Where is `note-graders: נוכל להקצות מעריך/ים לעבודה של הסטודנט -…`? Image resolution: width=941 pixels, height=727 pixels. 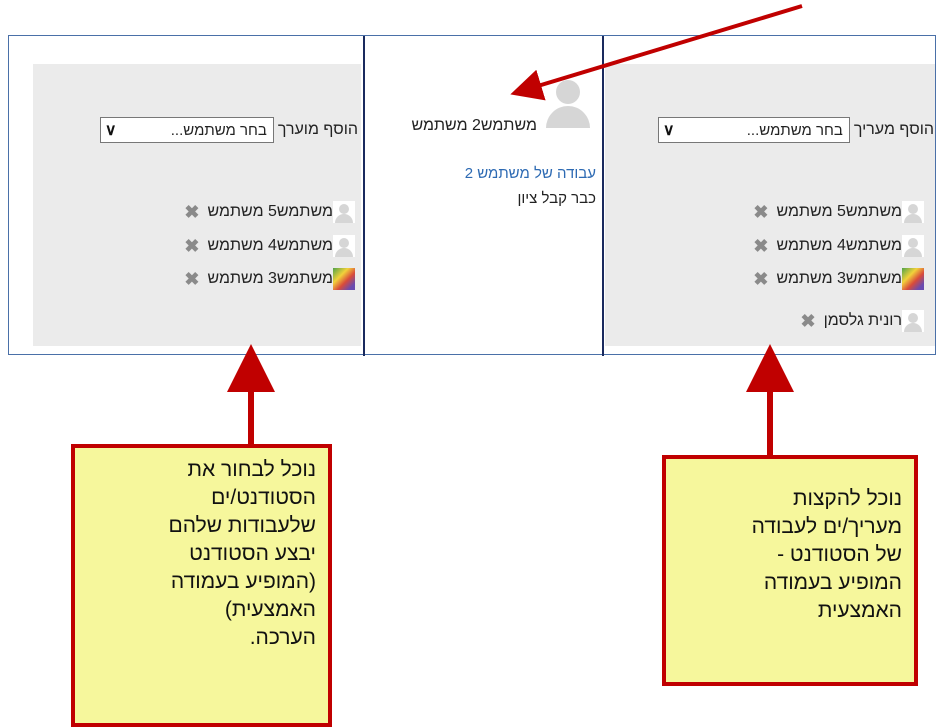 note-graders: נוכל להקצות מעריך/ים לעבודה של הסטודנט -… is located at coordinates (790, 570).